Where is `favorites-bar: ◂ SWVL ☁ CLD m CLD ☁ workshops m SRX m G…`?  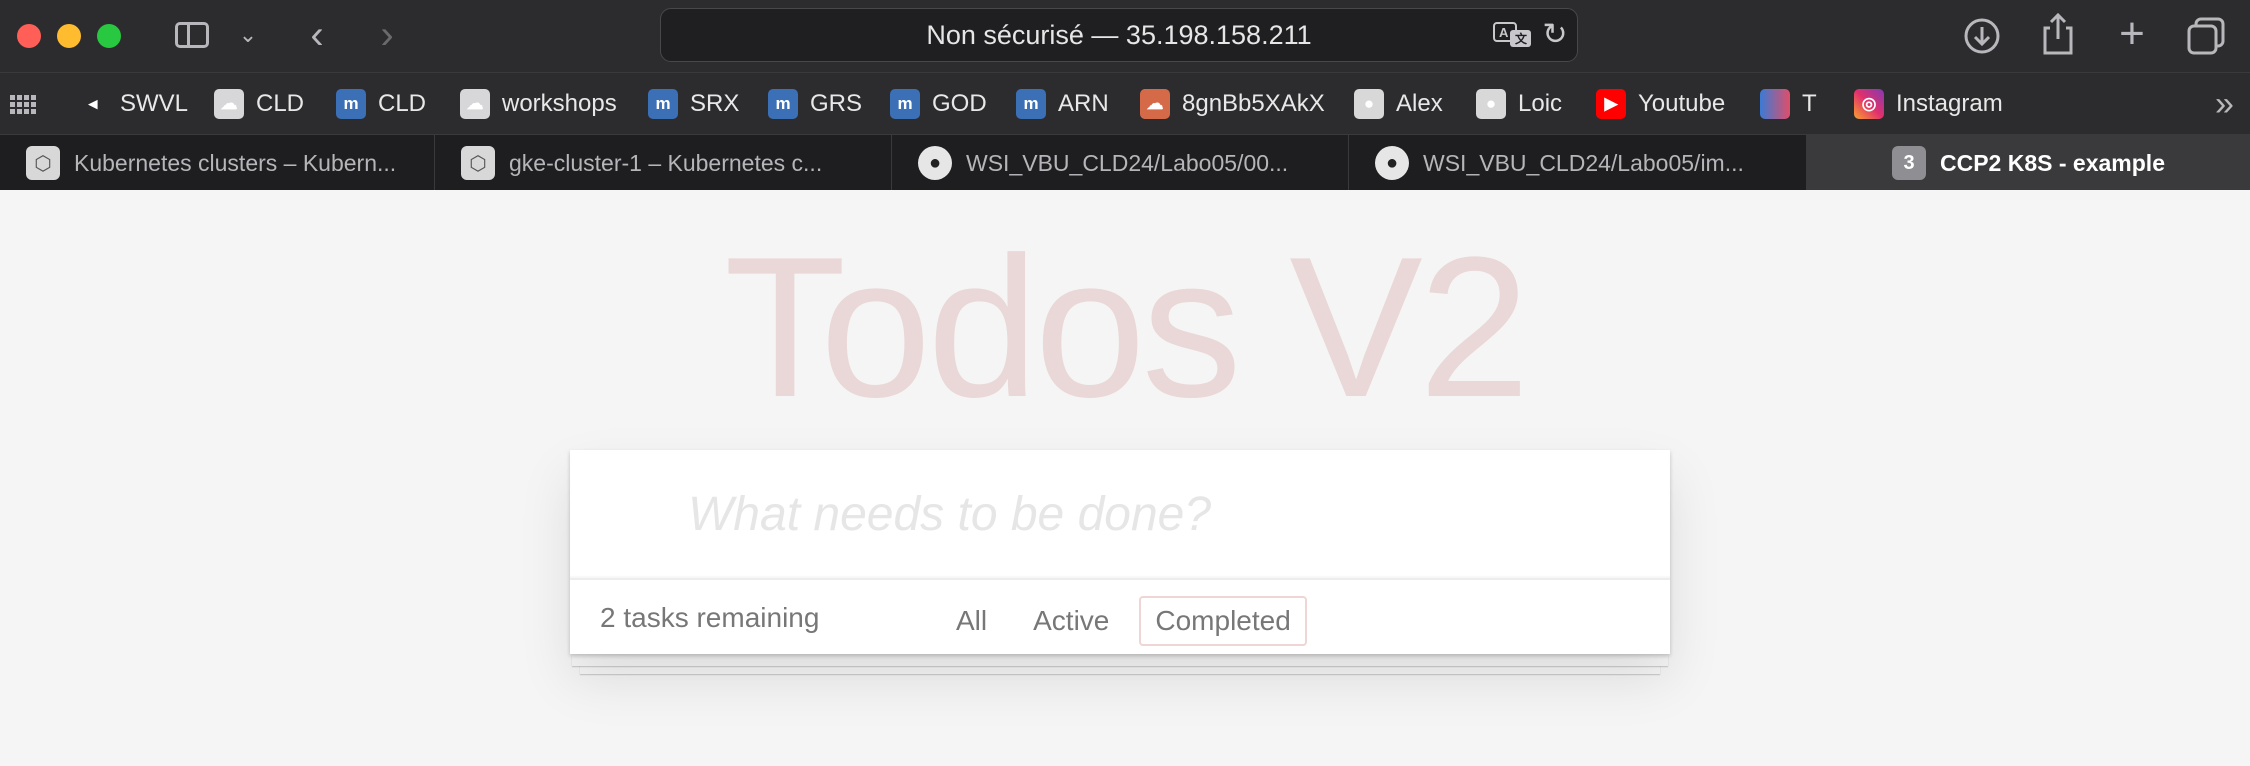 favorites-bar: ◂ SWVL ☁ CLD m CLD ☁ workshops m SRX m G… is located at coordinates (1125, 103).